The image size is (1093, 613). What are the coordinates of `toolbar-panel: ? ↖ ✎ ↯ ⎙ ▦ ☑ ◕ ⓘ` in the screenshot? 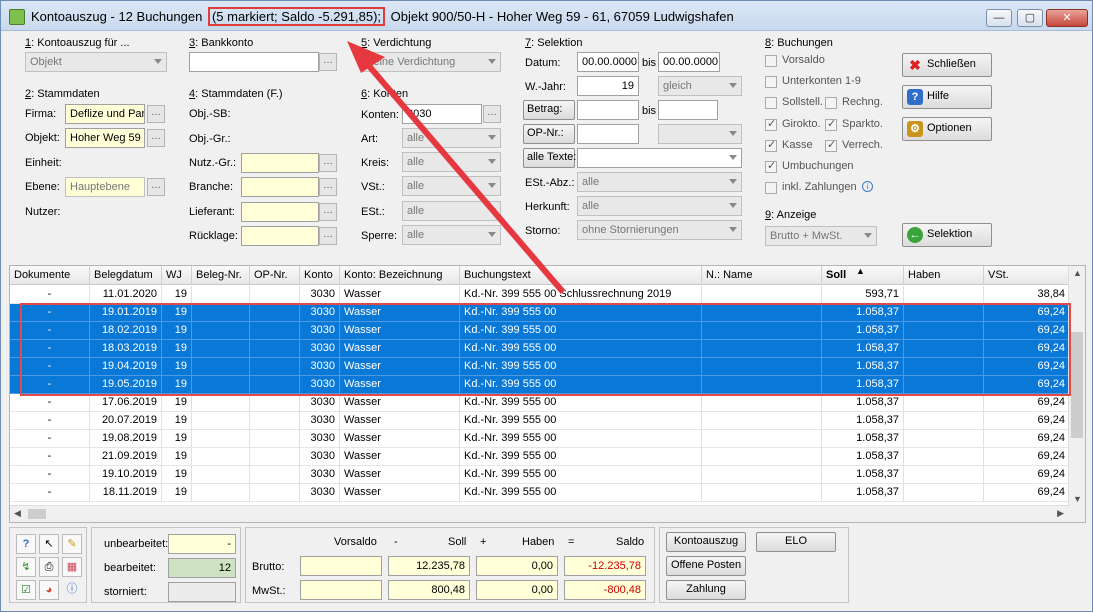 It's located at (48, 565).